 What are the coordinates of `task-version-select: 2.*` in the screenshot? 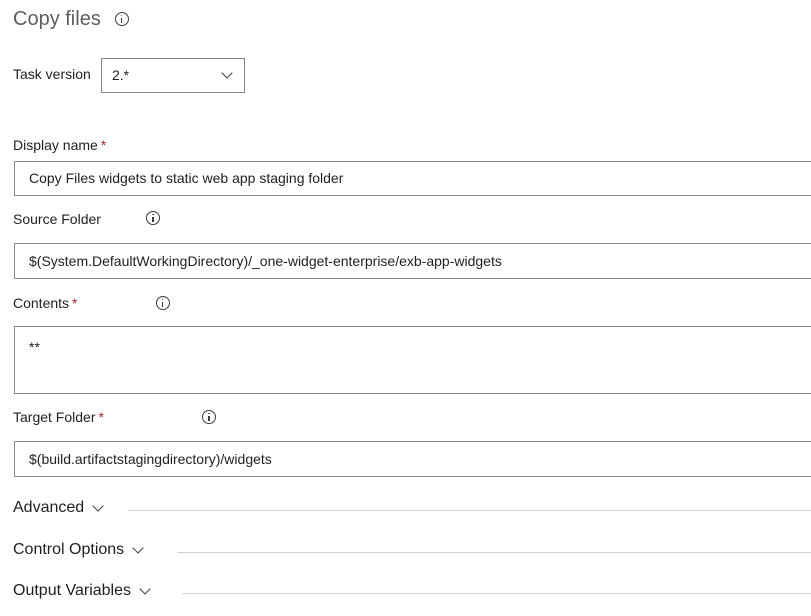 It's located at (173, 75).